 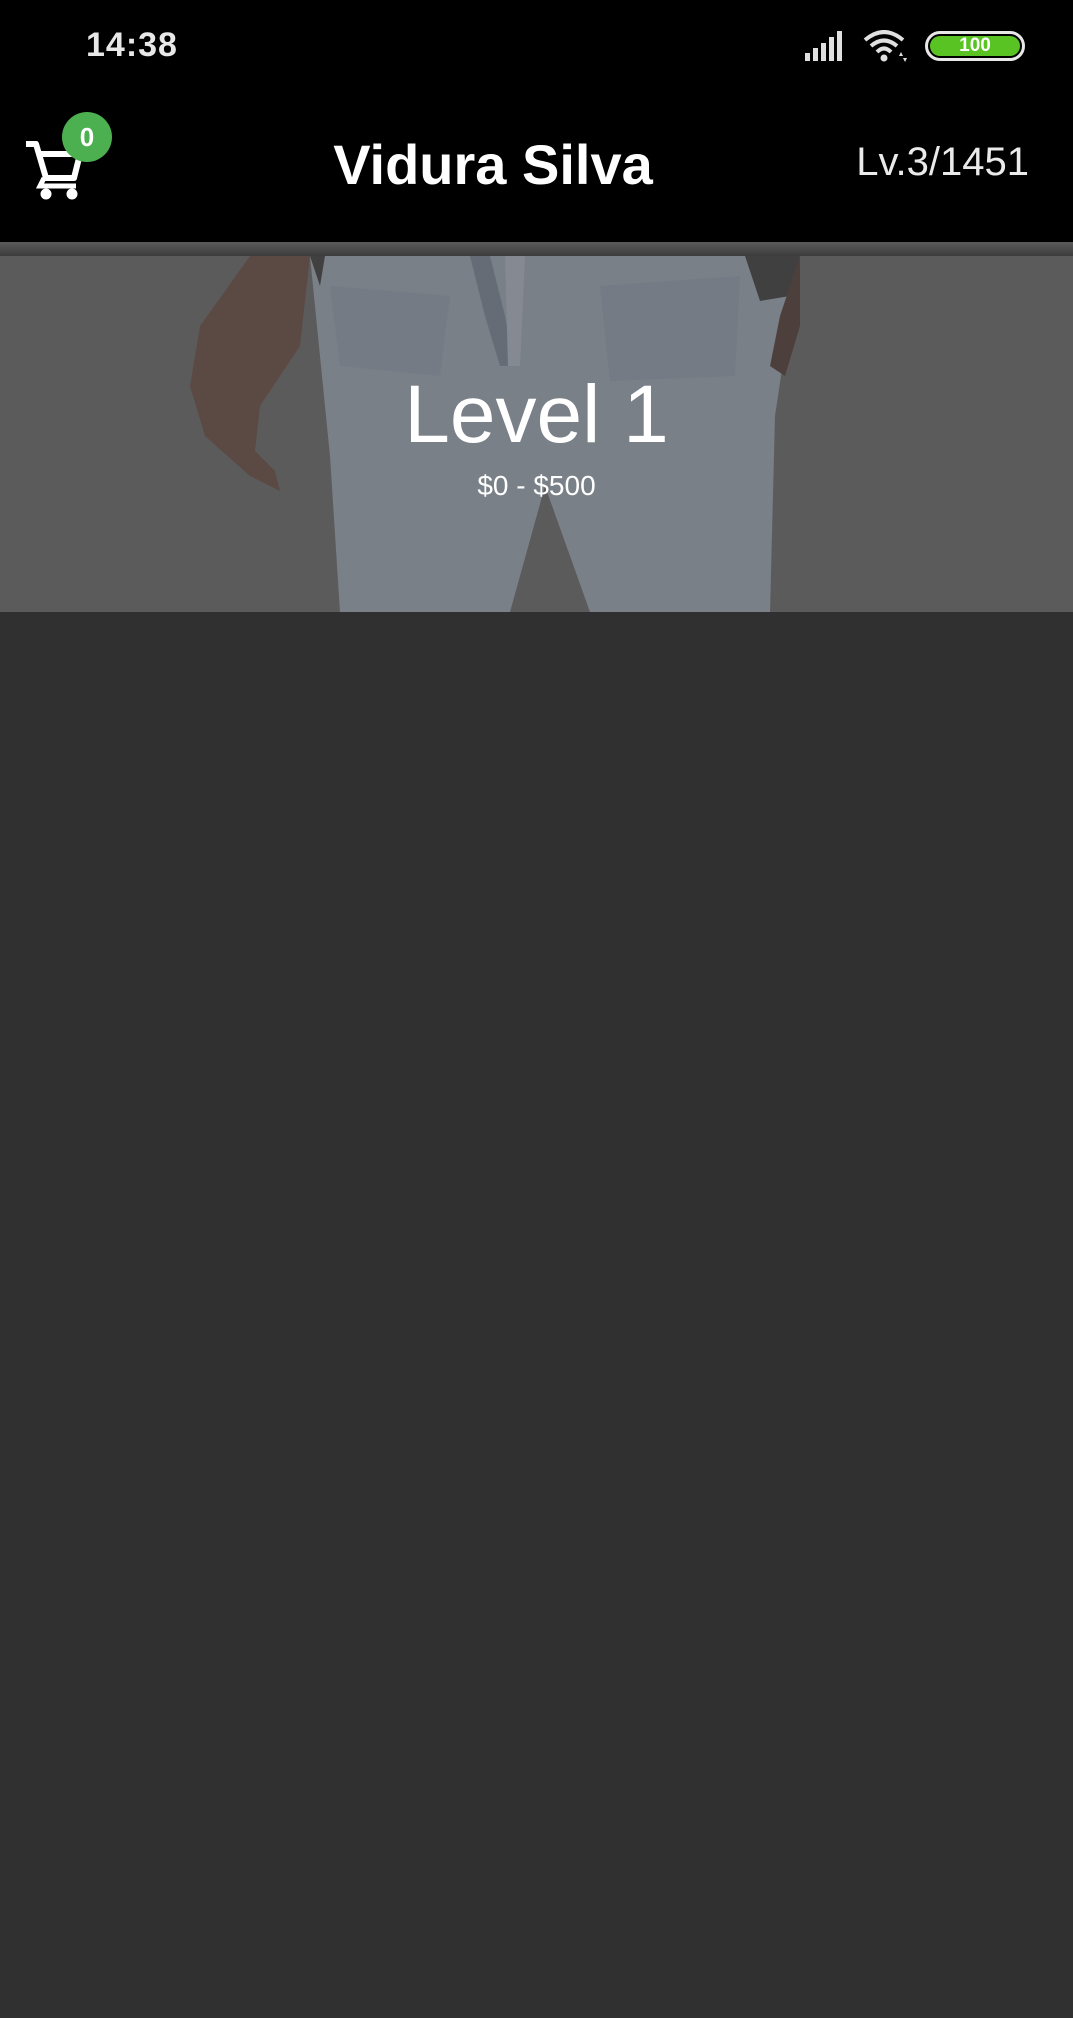 I want to click on battery-level: 100, so click(x=975, y=45).